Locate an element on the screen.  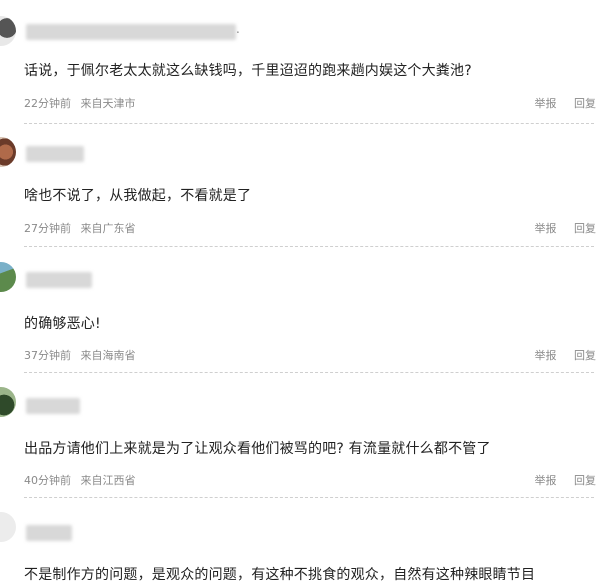
comment-meta: 27分钟前 来自广东省 is located at coordinates (83, 228).